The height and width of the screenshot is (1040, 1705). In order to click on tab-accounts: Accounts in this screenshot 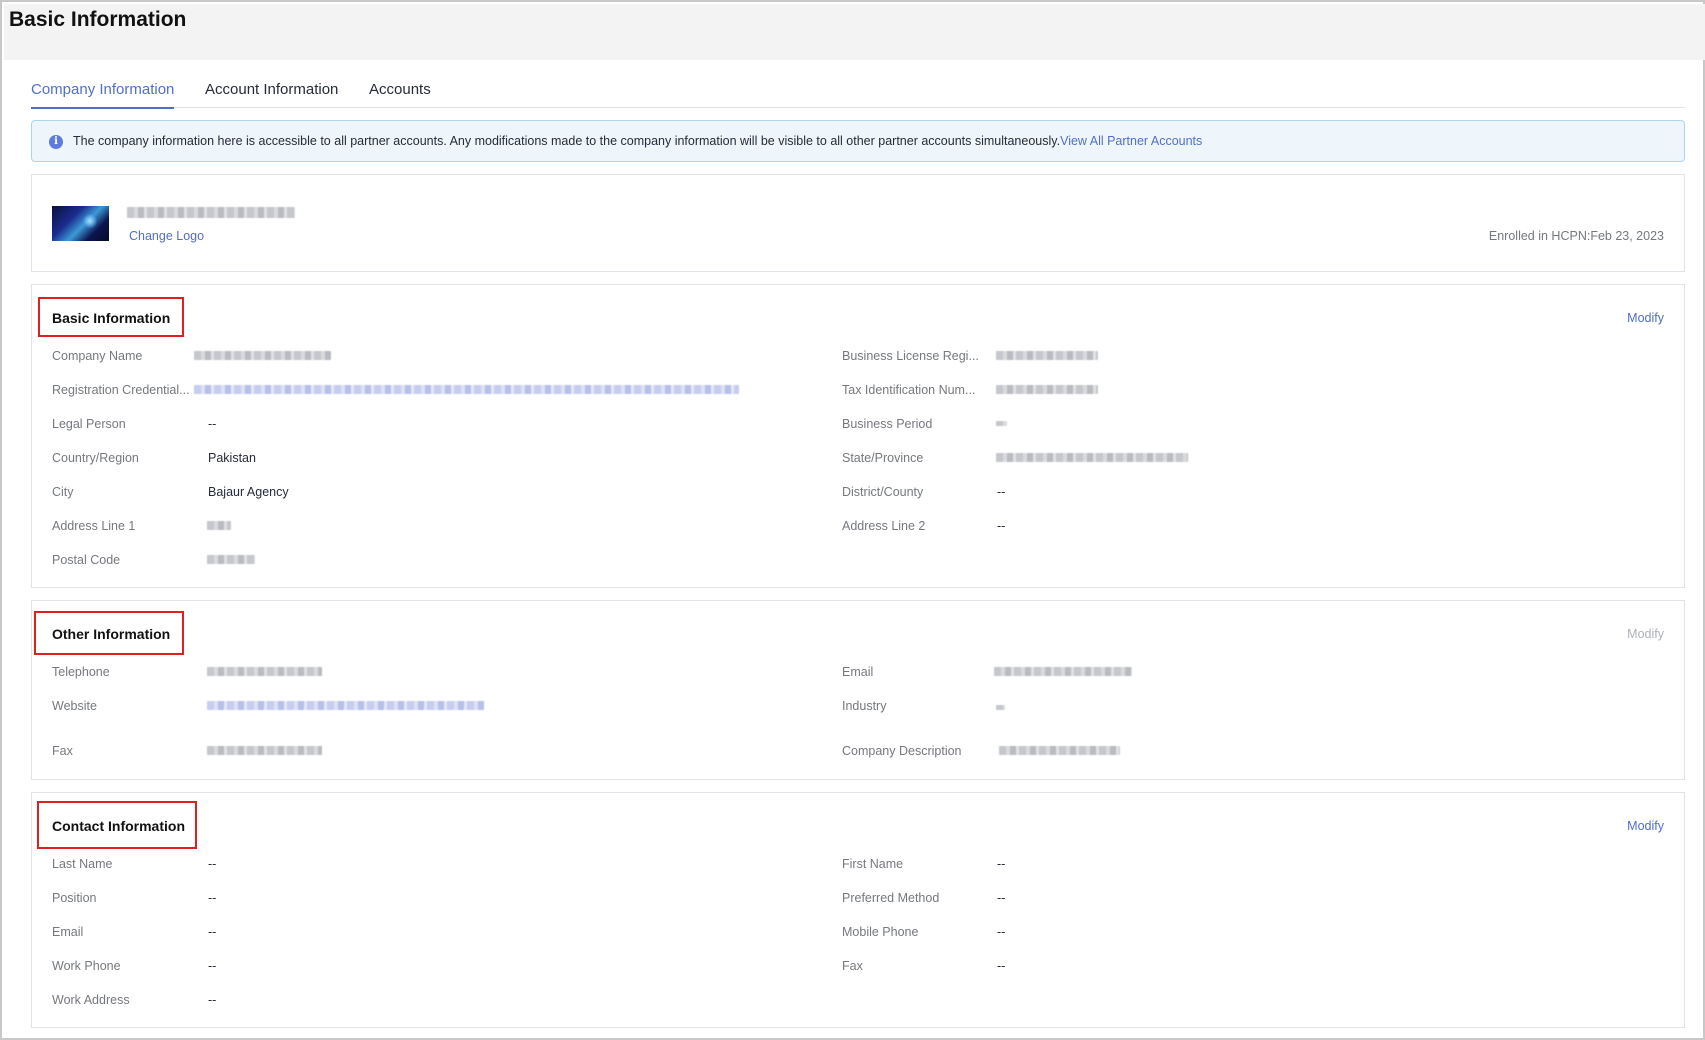, I will do `click(400, 94)`.